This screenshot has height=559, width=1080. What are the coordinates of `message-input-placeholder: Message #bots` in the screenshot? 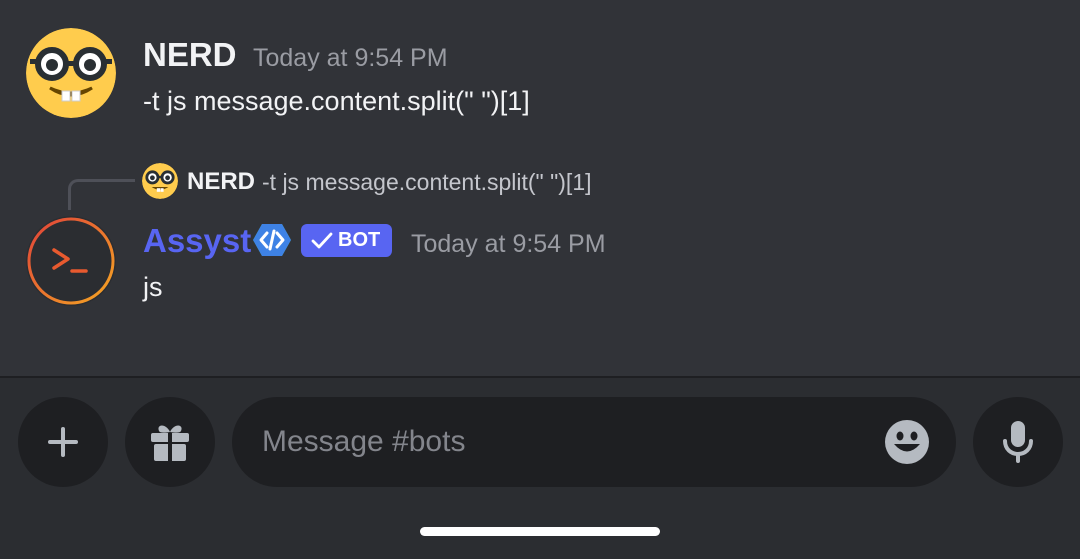 It's located at (364, 441).